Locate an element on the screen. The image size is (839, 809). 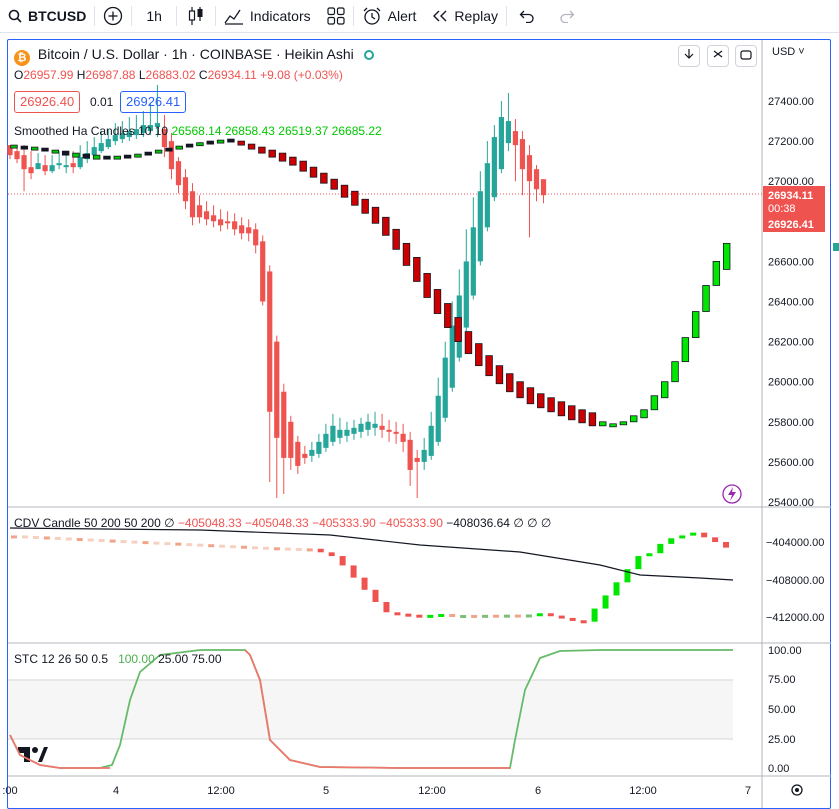
stc-axis: 100.00 75.00 50.00 25.00 0.00 is located at coordinates (785, 710).